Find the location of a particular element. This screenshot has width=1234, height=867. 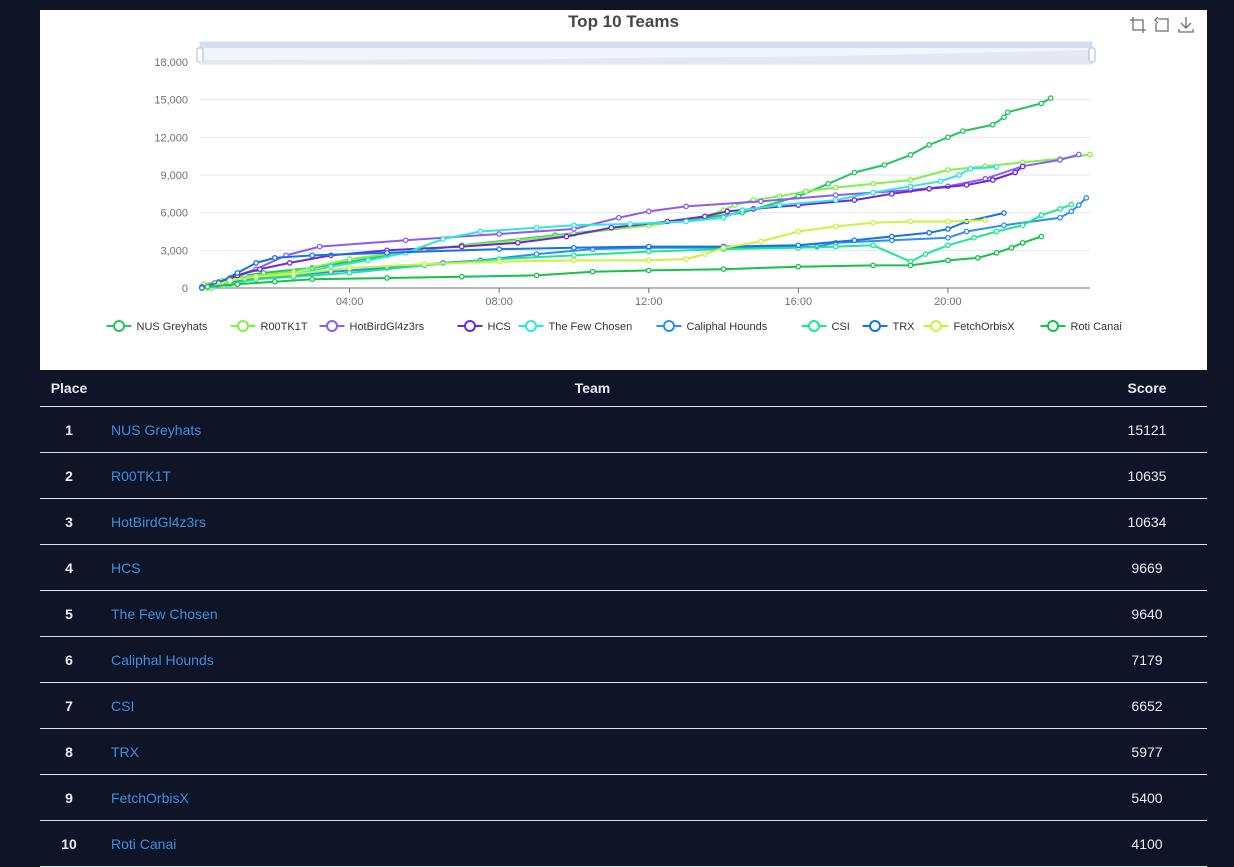

team-link: HCS is located at coordinates (126, 568).